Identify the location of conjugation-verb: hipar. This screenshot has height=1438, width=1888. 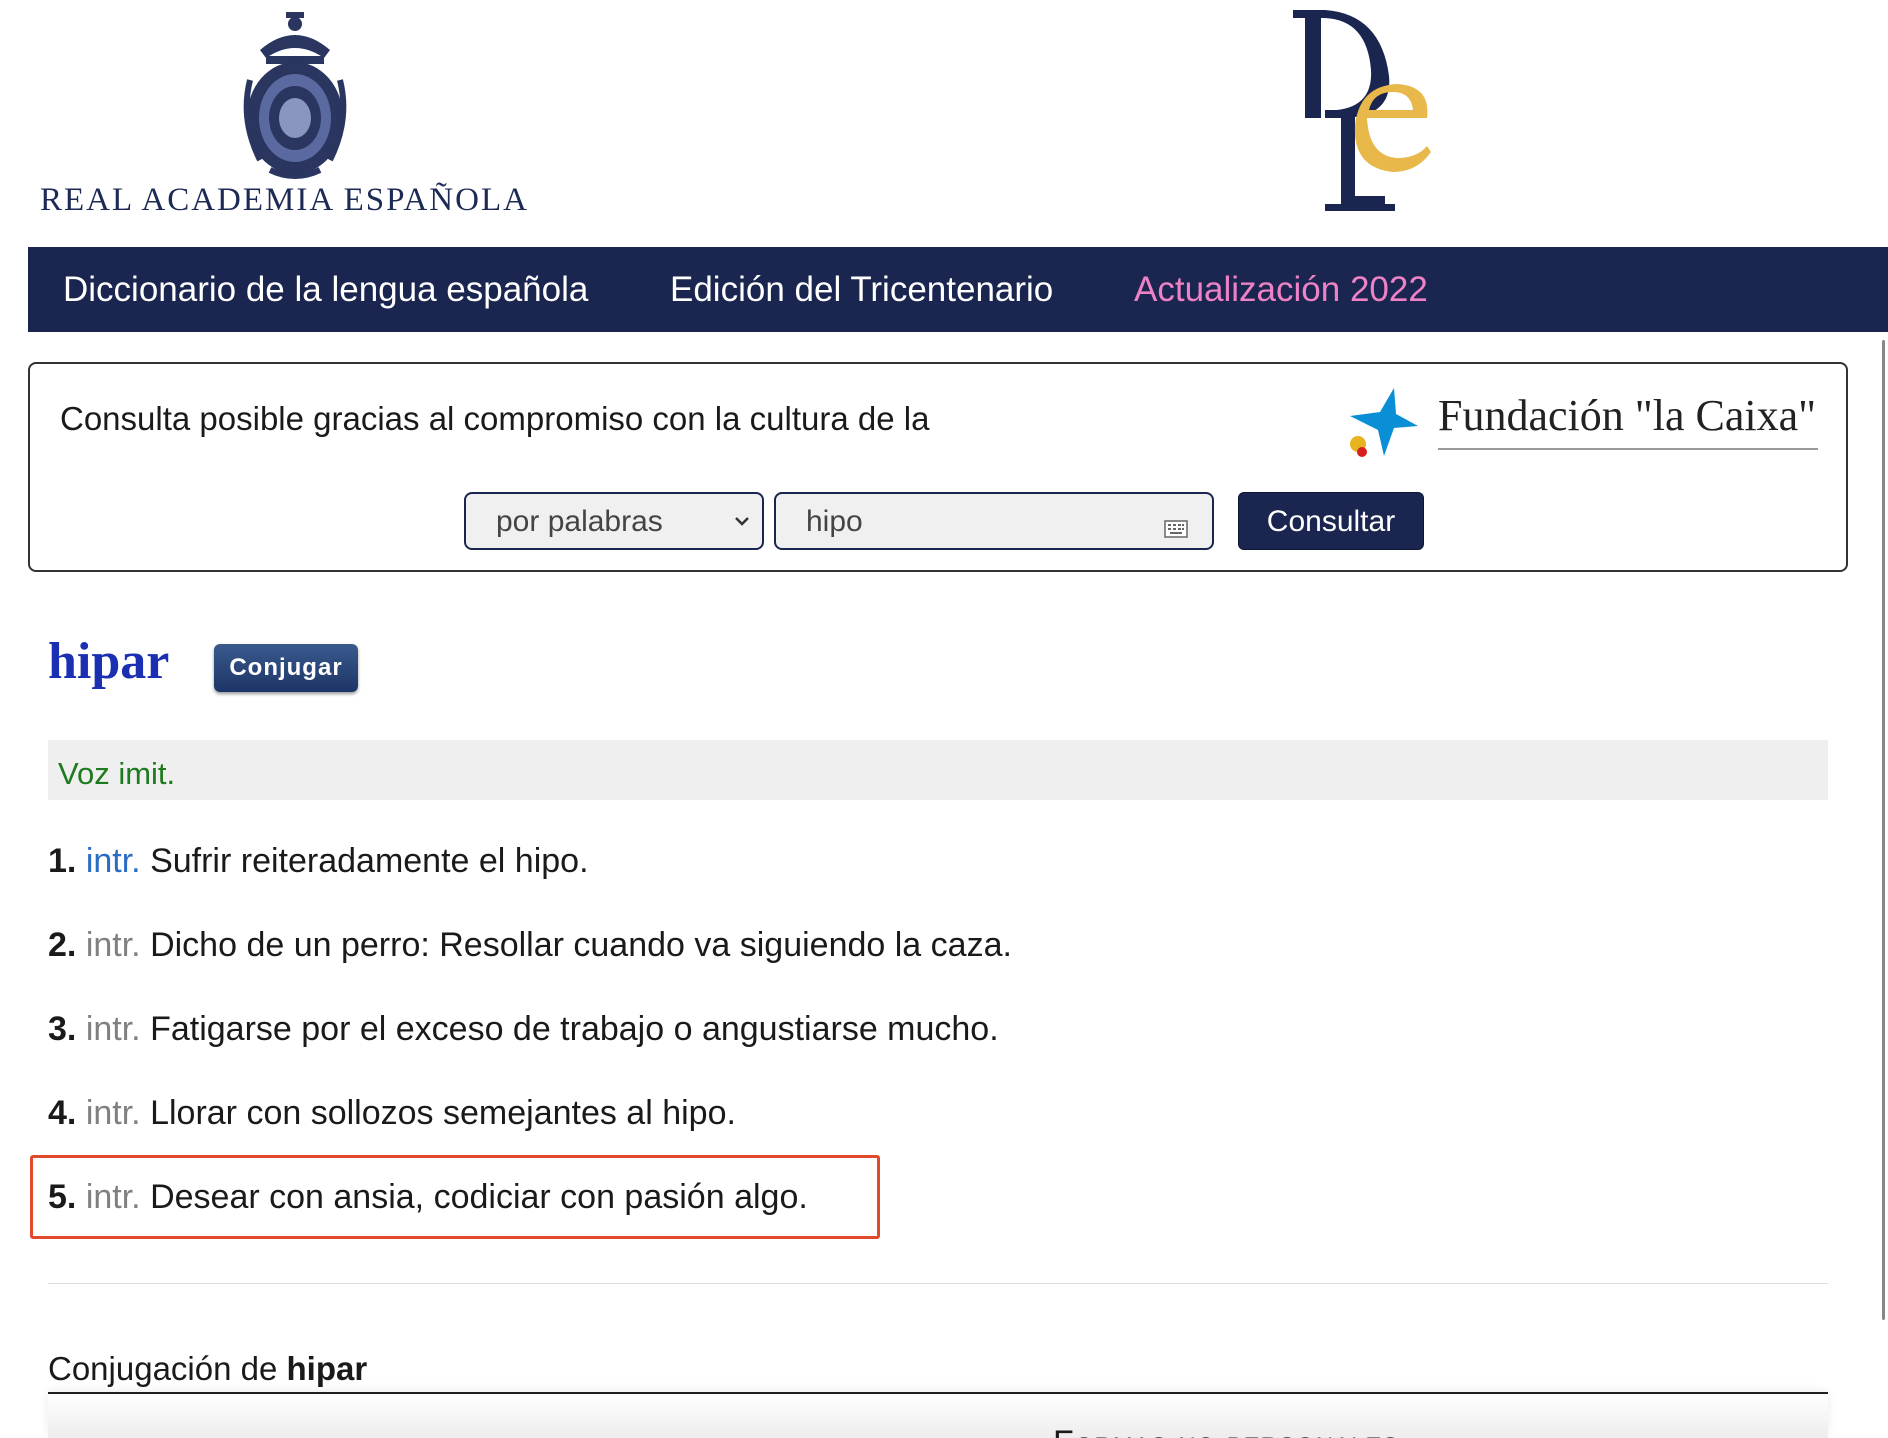
(327, 1368).